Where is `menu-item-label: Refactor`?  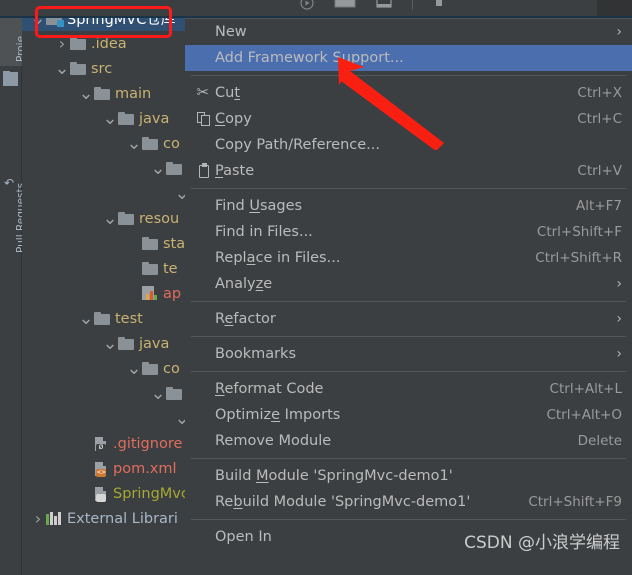 menu-item-label: Refactor is located at coordinates (245, 319).